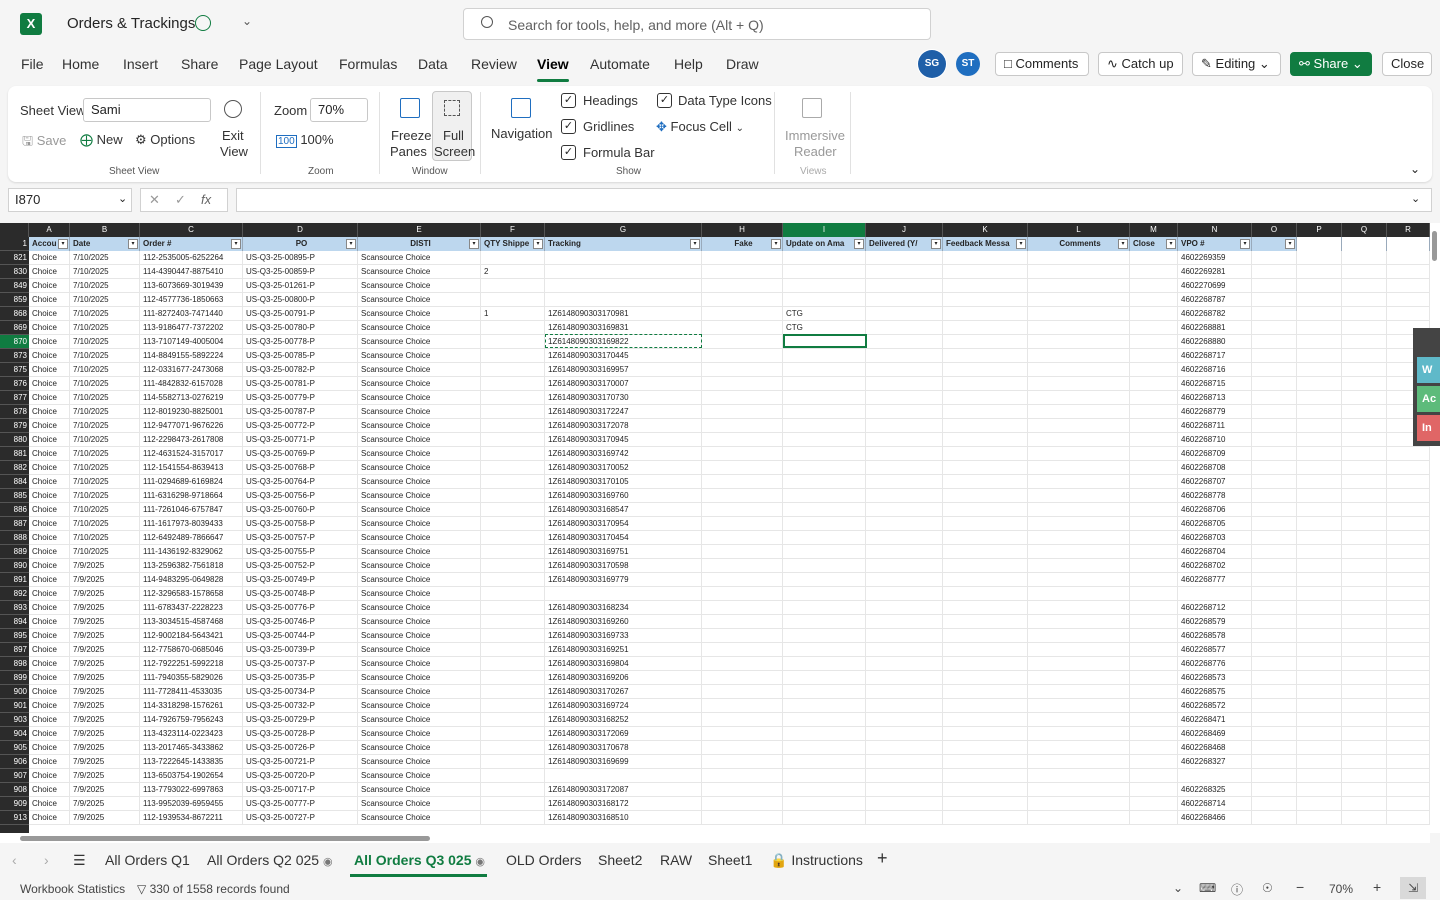 The height and width of the screenshot is (900, 1440). I want to click on table-cell: US-Q3-25-00757-P, so click(300, 538).